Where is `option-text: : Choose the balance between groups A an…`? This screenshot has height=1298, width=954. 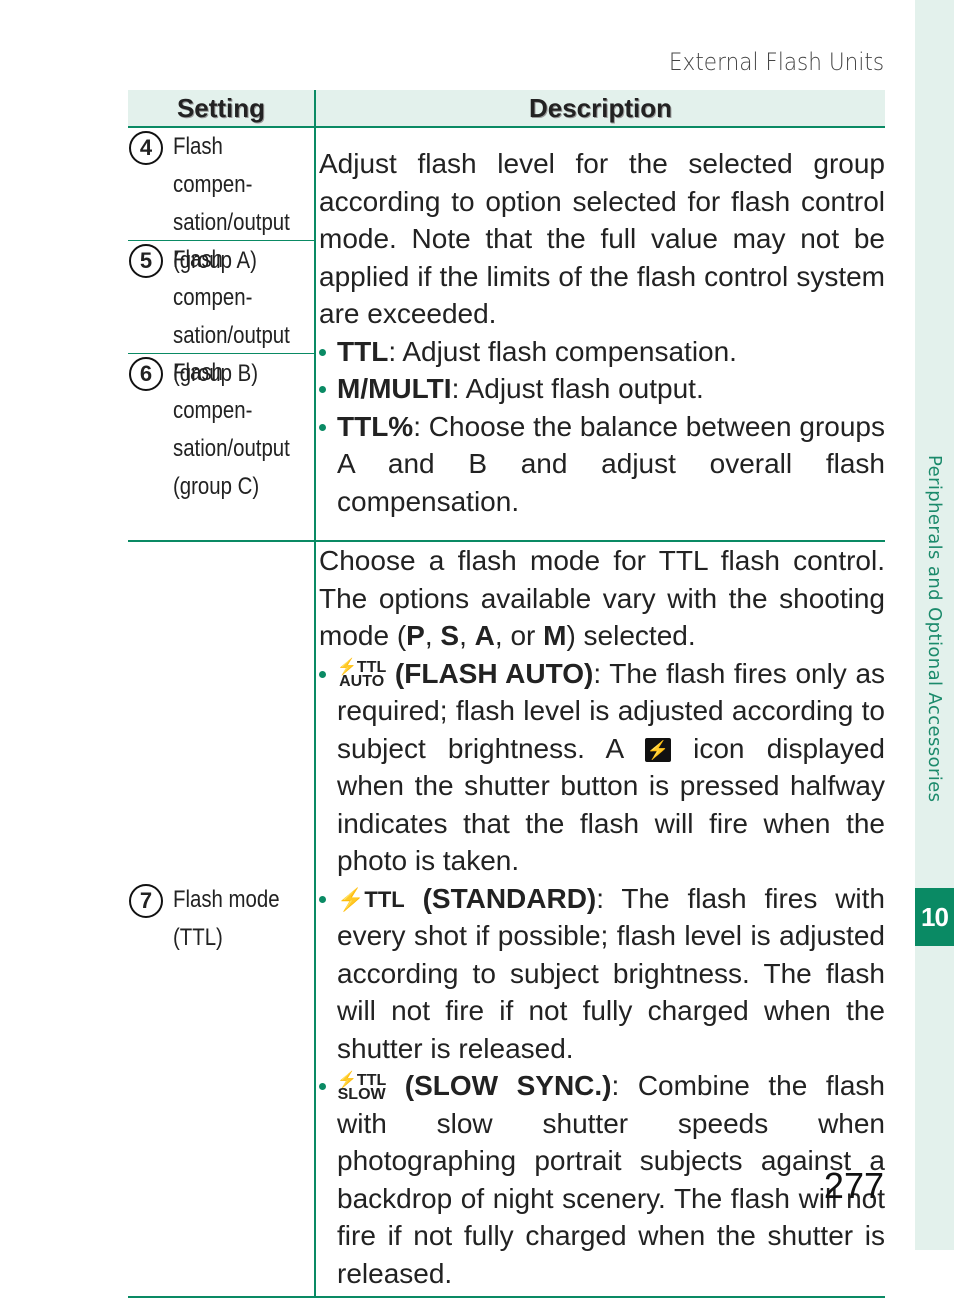
option-text: : Choose the balance between groups A an… is located at coordinates (611, 463).